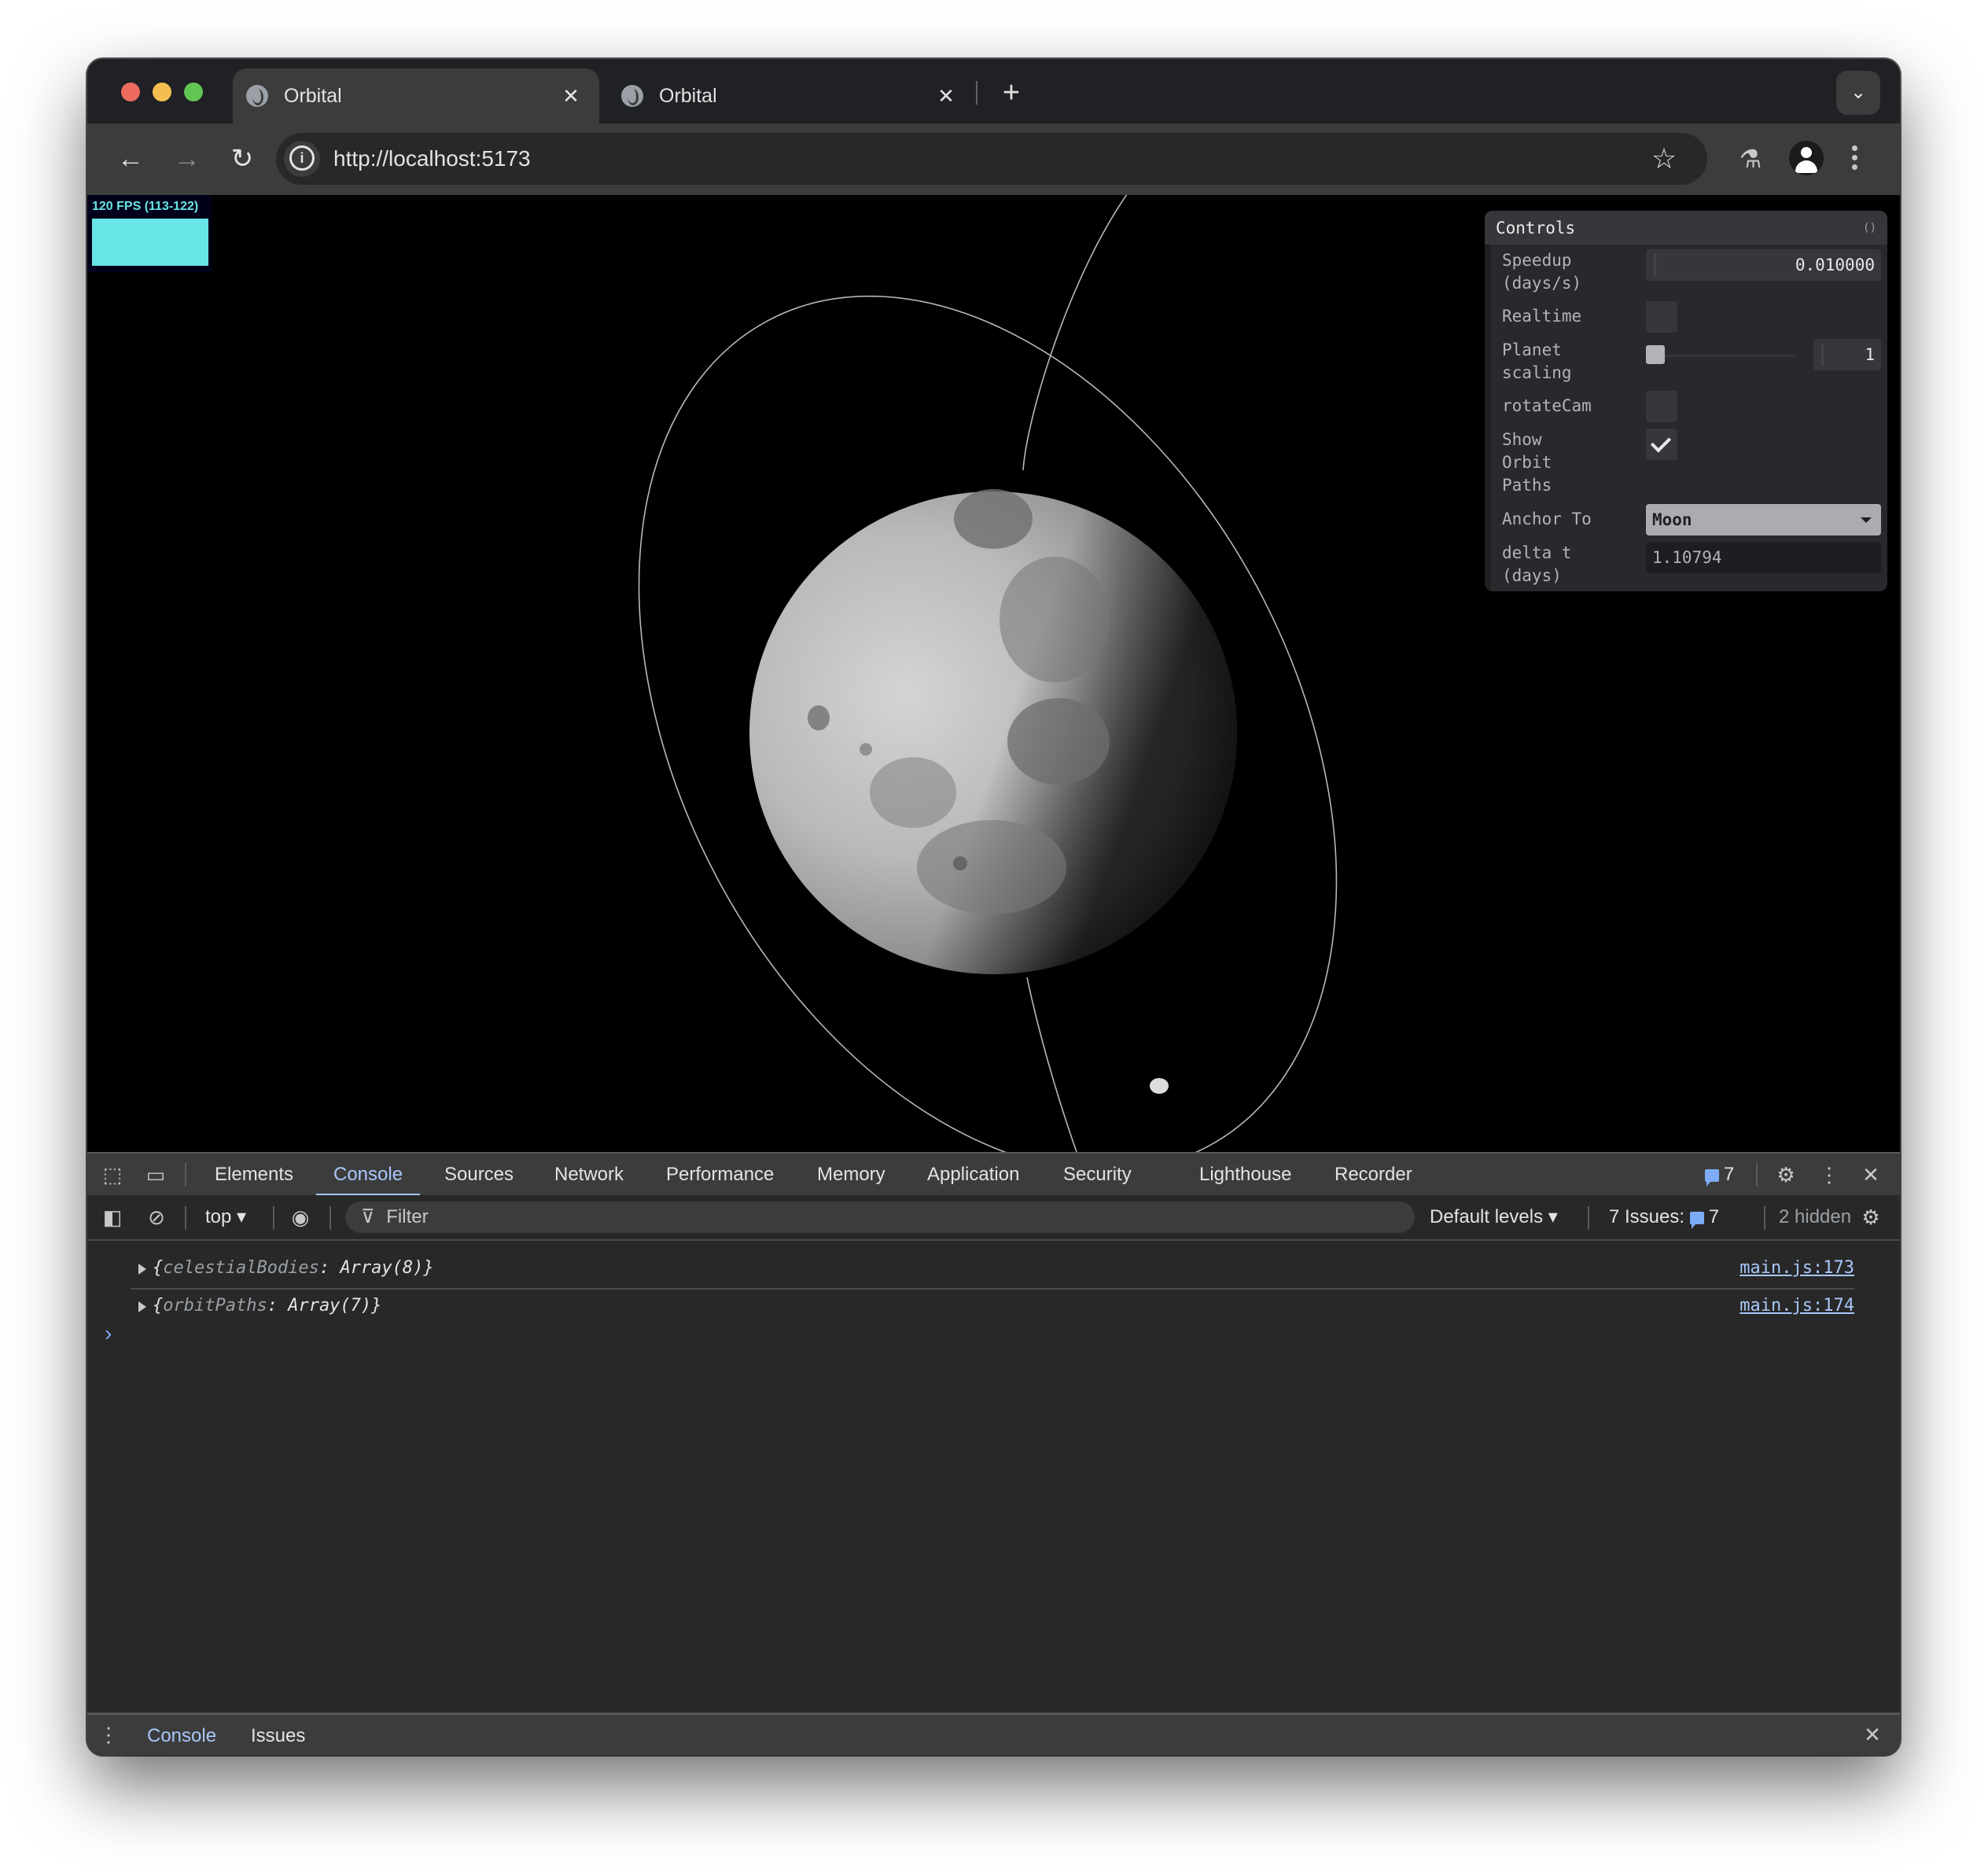 The height and width of the screenshot is (1873, 1988). I want to click on issues-link: 7 Issues: 7, so click(1664, 1217).